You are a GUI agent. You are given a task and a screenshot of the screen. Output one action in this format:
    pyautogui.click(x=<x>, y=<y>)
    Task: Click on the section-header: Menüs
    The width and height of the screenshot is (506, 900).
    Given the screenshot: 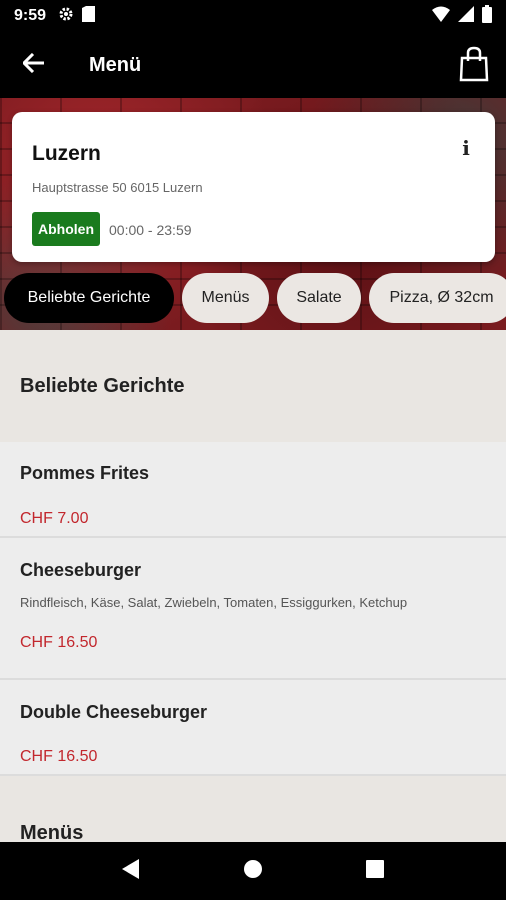 What is the action you would take?
    pyautogui.click(x=253, y=809)
    